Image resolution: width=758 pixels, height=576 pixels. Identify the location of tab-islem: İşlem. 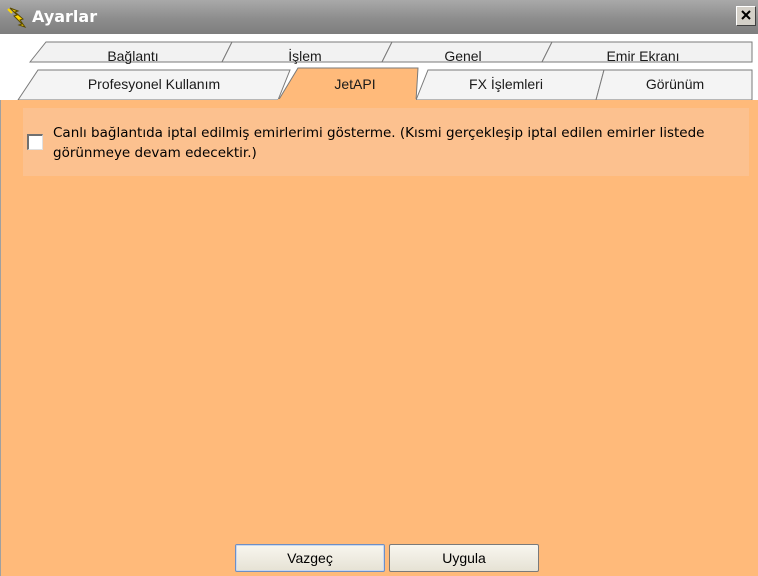
(305, 56).